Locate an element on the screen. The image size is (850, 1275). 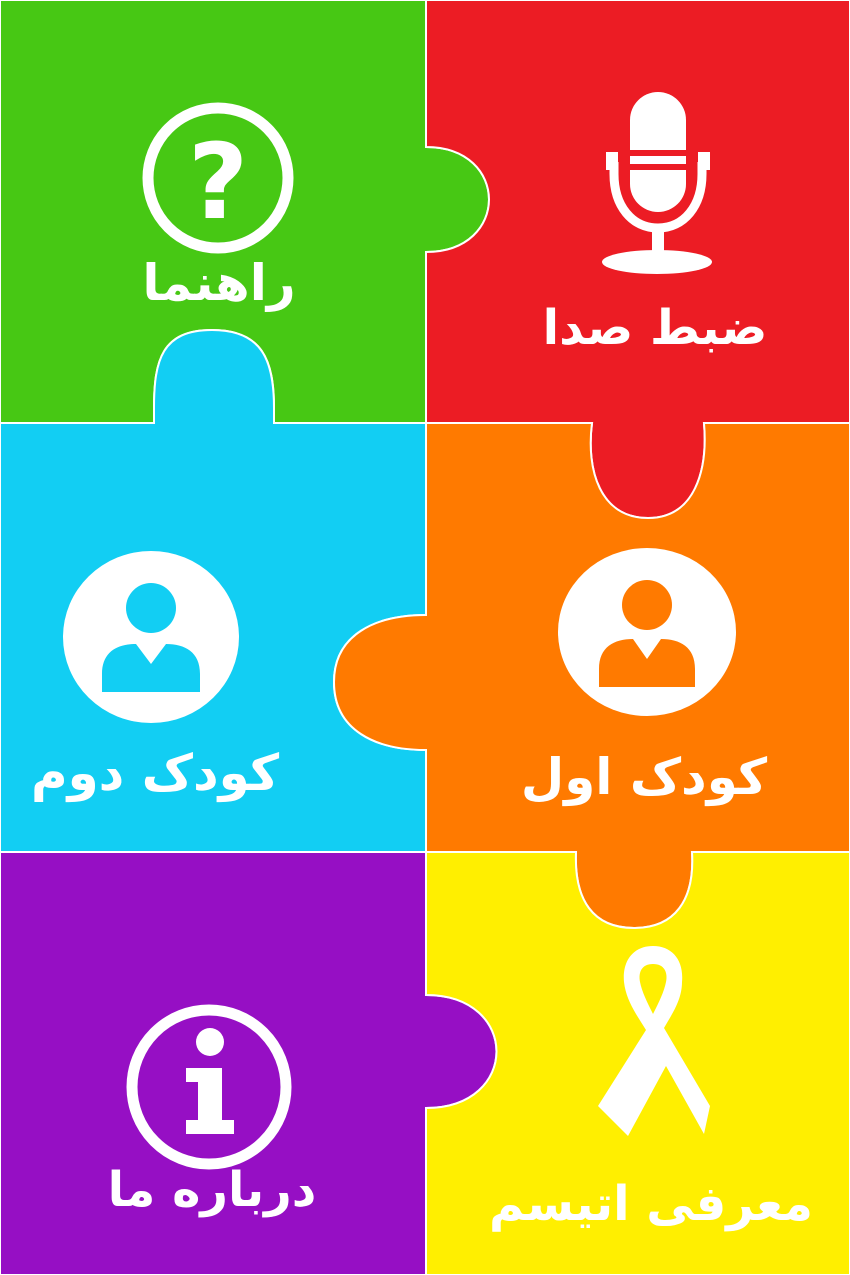
awareness-ribbon-icon is located at coordinates (653, 1039).